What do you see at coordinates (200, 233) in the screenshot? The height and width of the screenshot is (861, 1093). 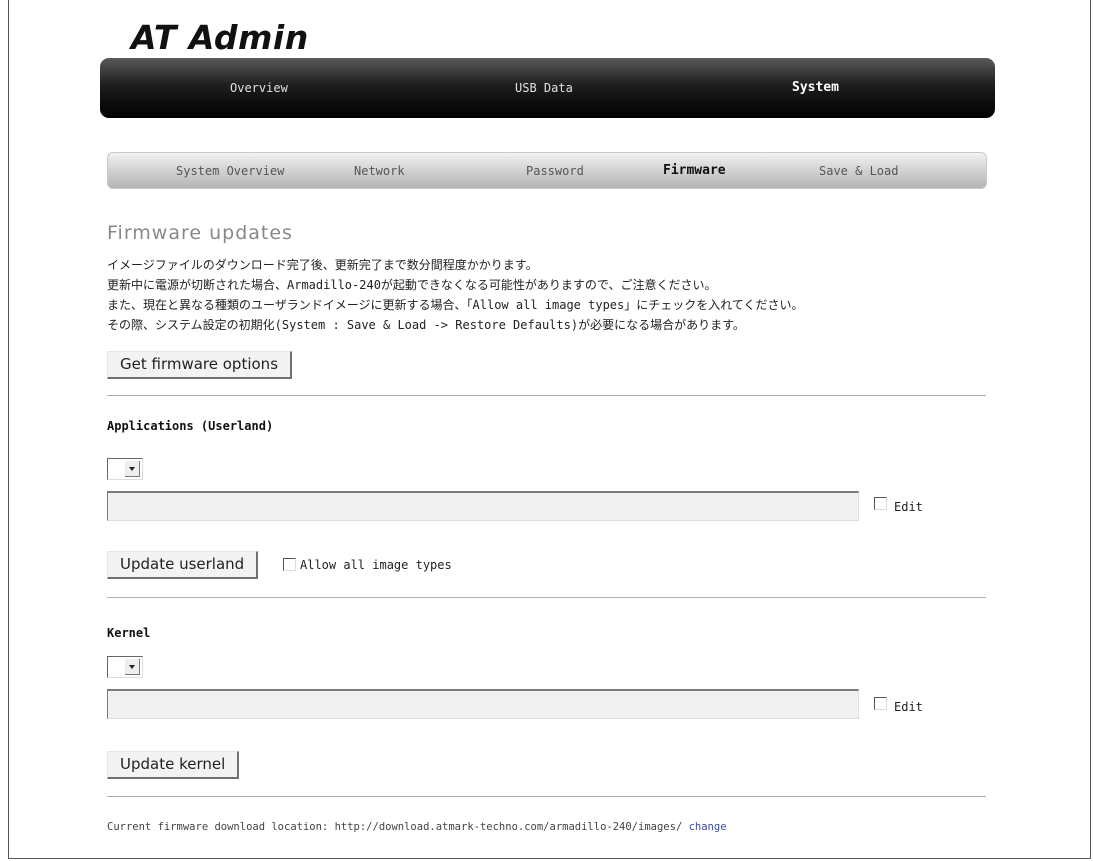 I see `page-title: Firmware updates` at bounding box center [200, 233].